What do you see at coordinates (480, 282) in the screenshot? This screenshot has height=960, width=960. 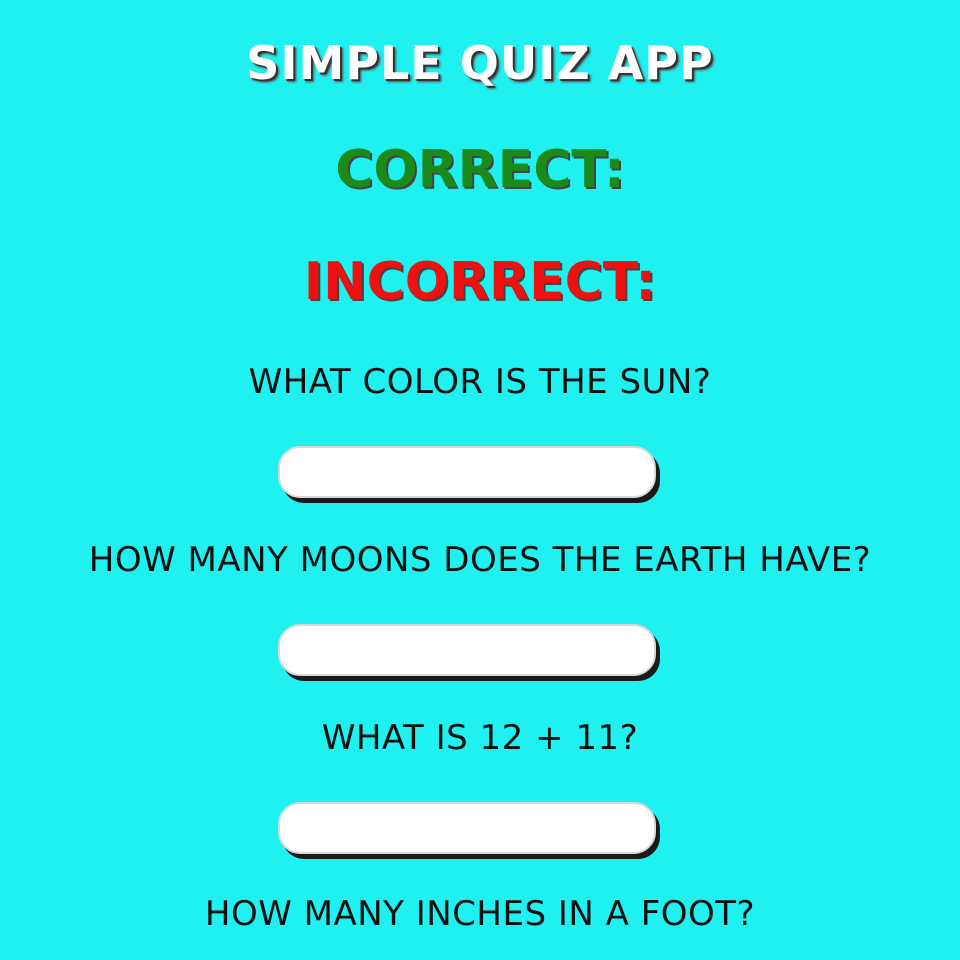 I see `incorrect-score: INCORRECT:` at bounding box center [480, 282].